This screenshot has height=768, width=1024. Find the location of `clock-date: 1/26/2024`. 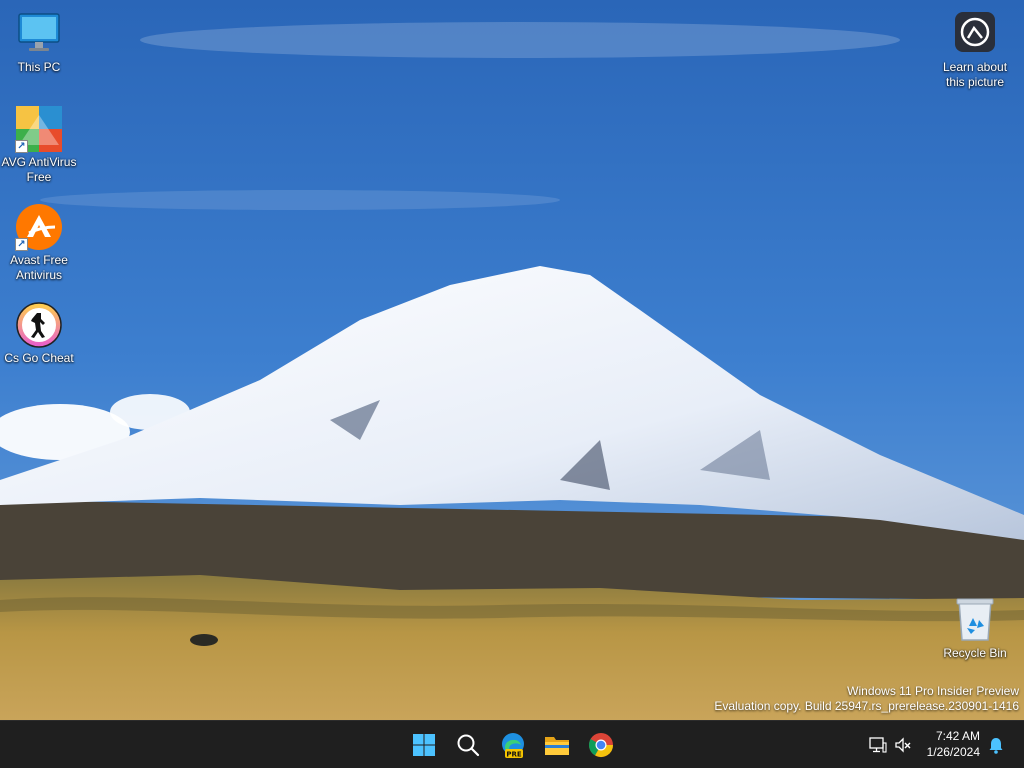

clock-date: 1/26/2024 is located at coordinates (953, 752).